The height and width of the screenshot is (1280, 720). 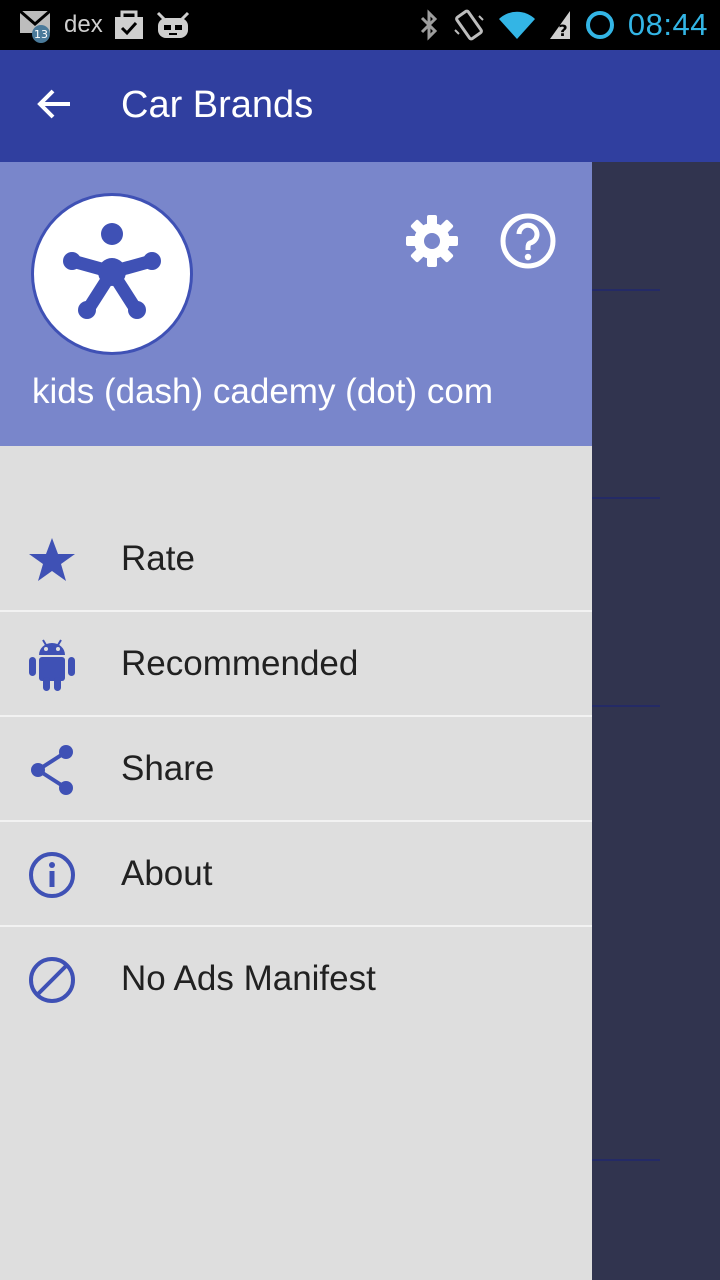 I want to click on android-icon, so click(x=52, y=665).